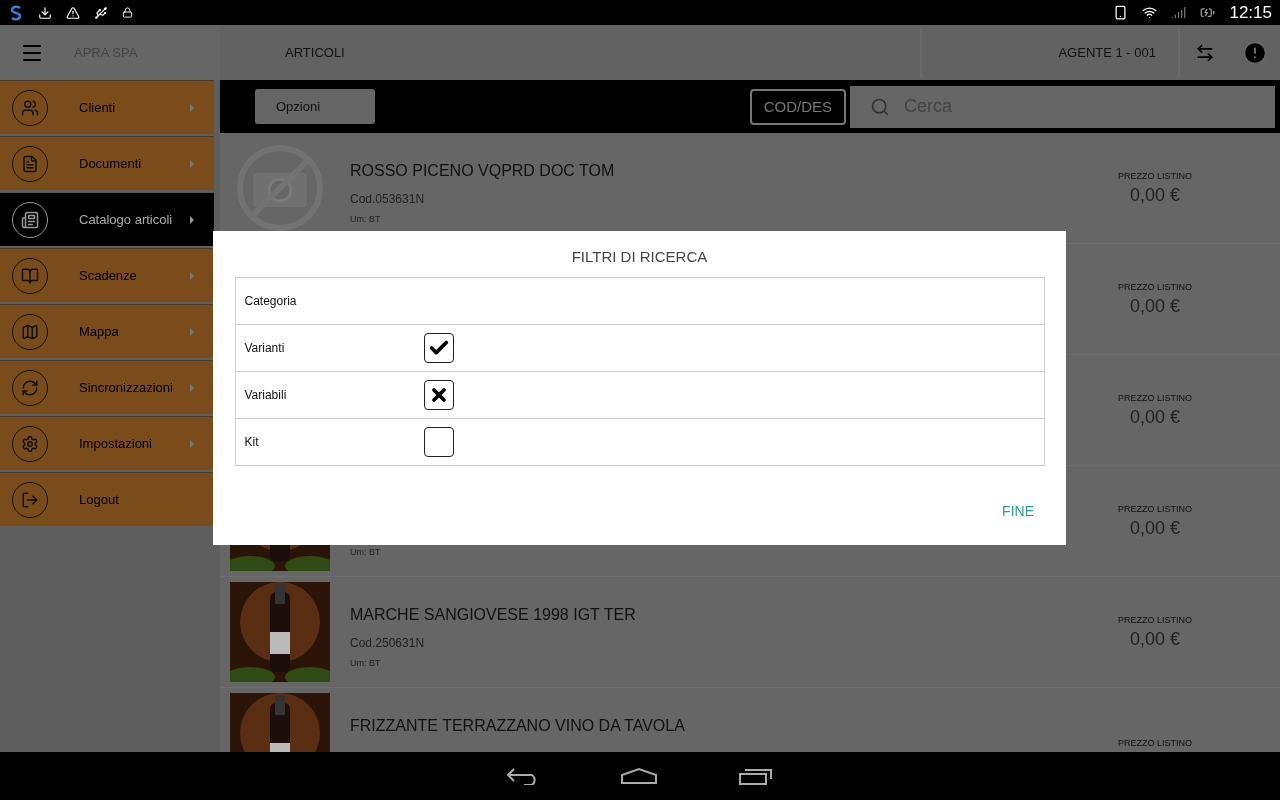 This screenshot has width=1280, height=800. I want to click on home-icon, so click(639, 776).